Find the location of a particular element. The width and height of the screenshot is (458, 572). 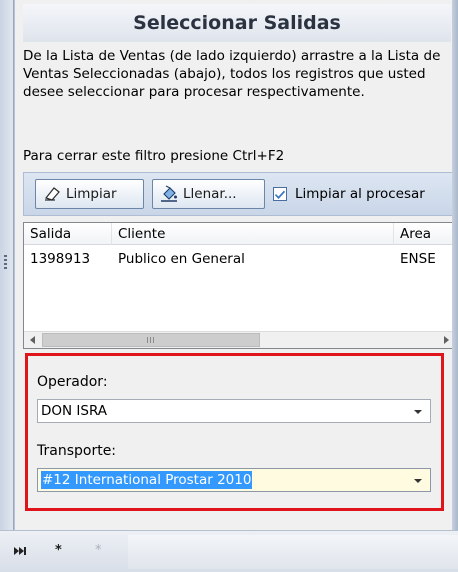

transporte-combobox: #12 International Prostar 2010 is located at coordinates (234, 480).